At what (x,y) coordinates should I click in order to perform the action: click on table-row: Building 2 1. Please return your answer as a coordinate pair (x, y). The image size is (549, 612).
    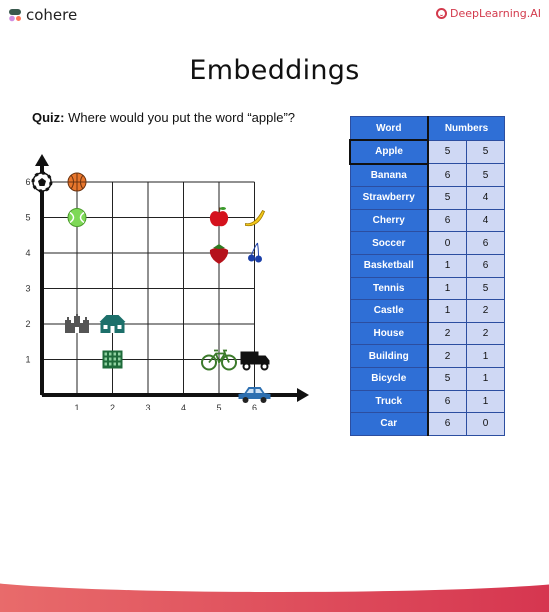
    Looking at the image, I should click on (427, 356).